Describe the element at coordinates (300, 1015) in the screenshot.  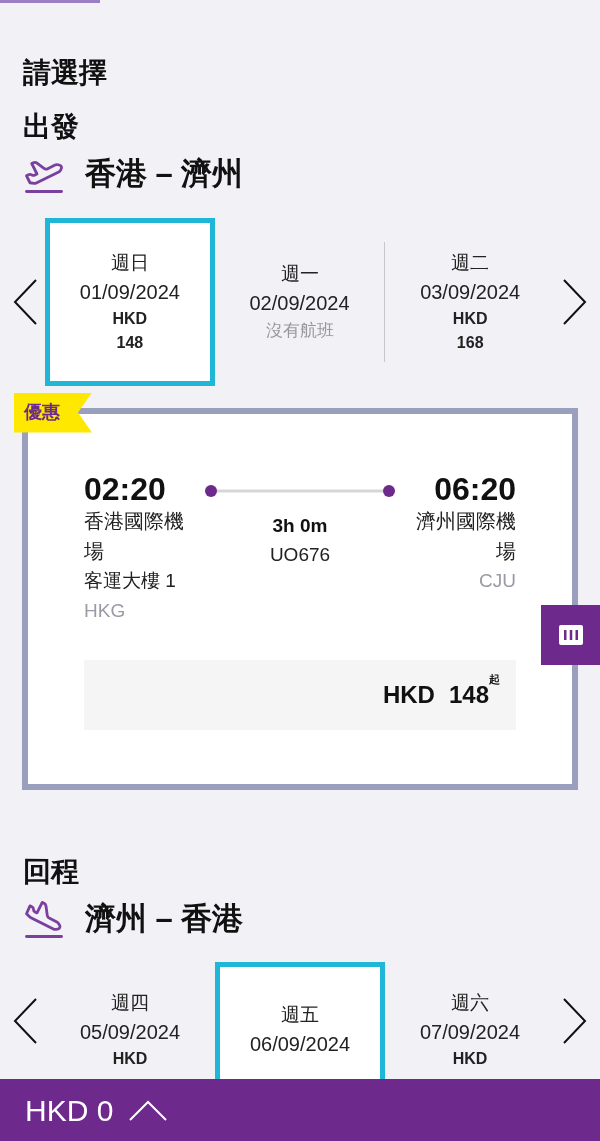
I see `weekday-label: 週五` at that location.